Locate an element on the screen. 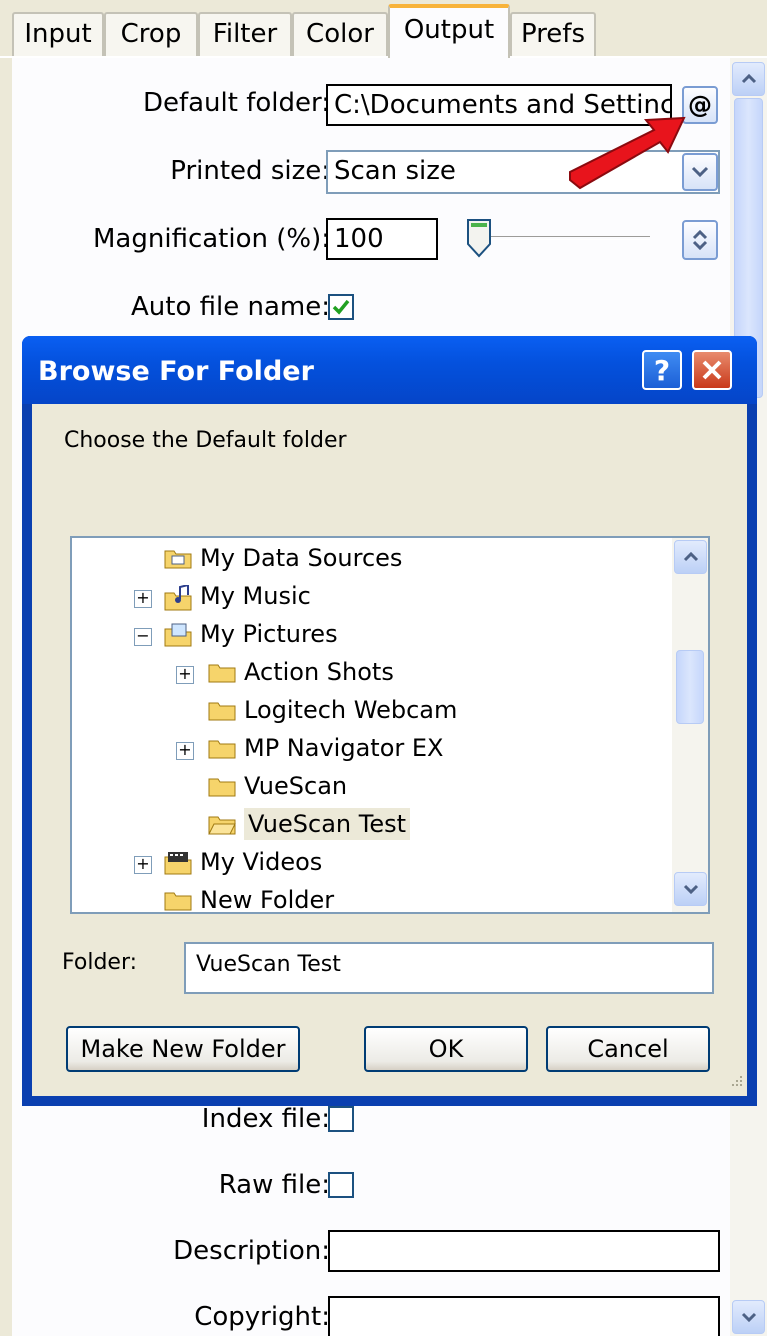 This screenshot has width=767, height=1336. tab-bar: Input Crop Filter Color Output Prefs is located at coordinates (383, 29).